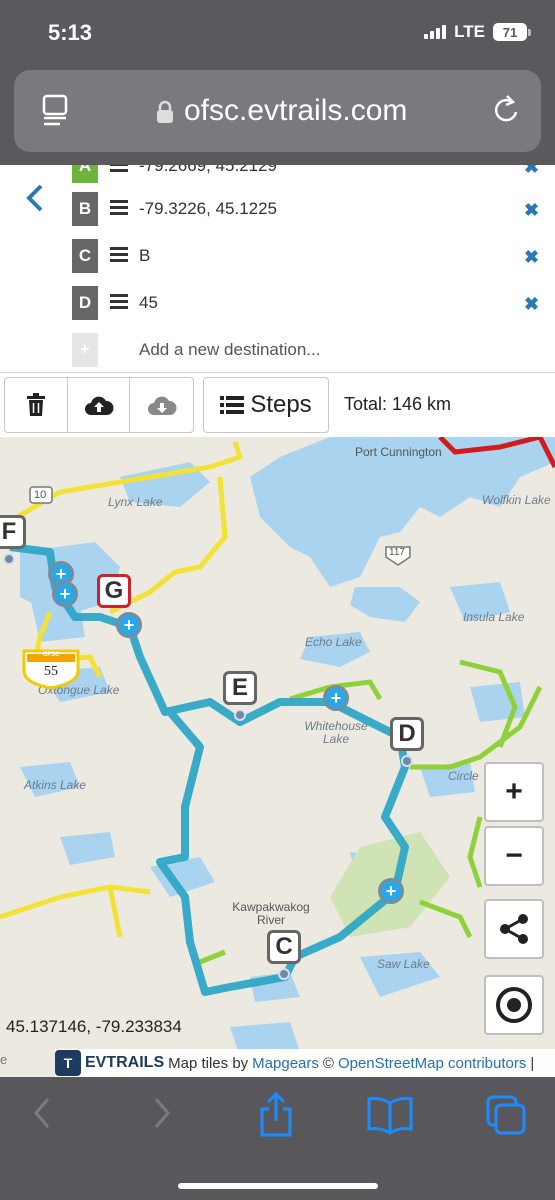 The width and height of the screenshot is (555, 1200). I want to click on steps-button: Steps, so click(266, 405).